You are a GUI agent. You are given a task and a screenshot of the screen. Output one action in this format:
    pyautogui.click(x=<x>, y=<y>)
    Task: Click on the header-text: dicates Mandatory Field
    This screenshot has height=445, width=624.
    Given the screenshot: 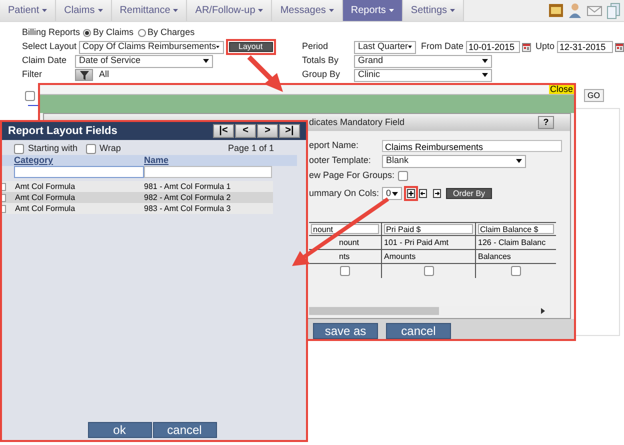 What is the action you would take?
    pyautogui.click(x=357, y=122)
    